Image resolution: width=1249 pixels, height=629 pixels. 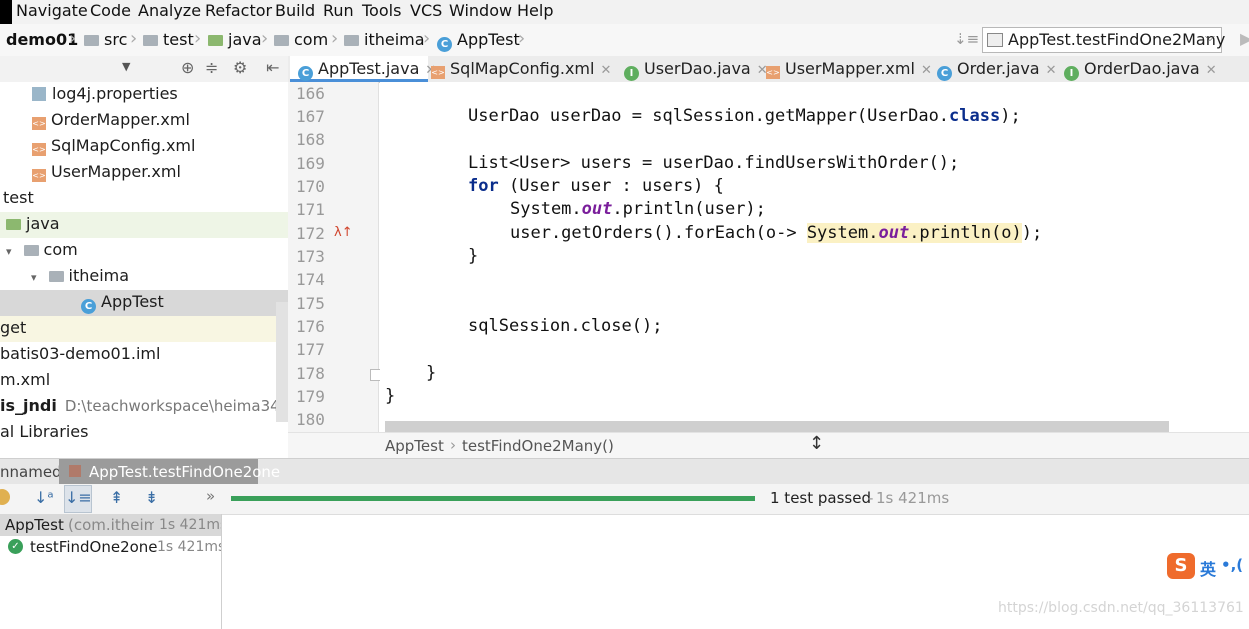 What do you see at coordinates (282, 362) in the screenshot?
I see `scrollbar` at bounding box center [282, 362].